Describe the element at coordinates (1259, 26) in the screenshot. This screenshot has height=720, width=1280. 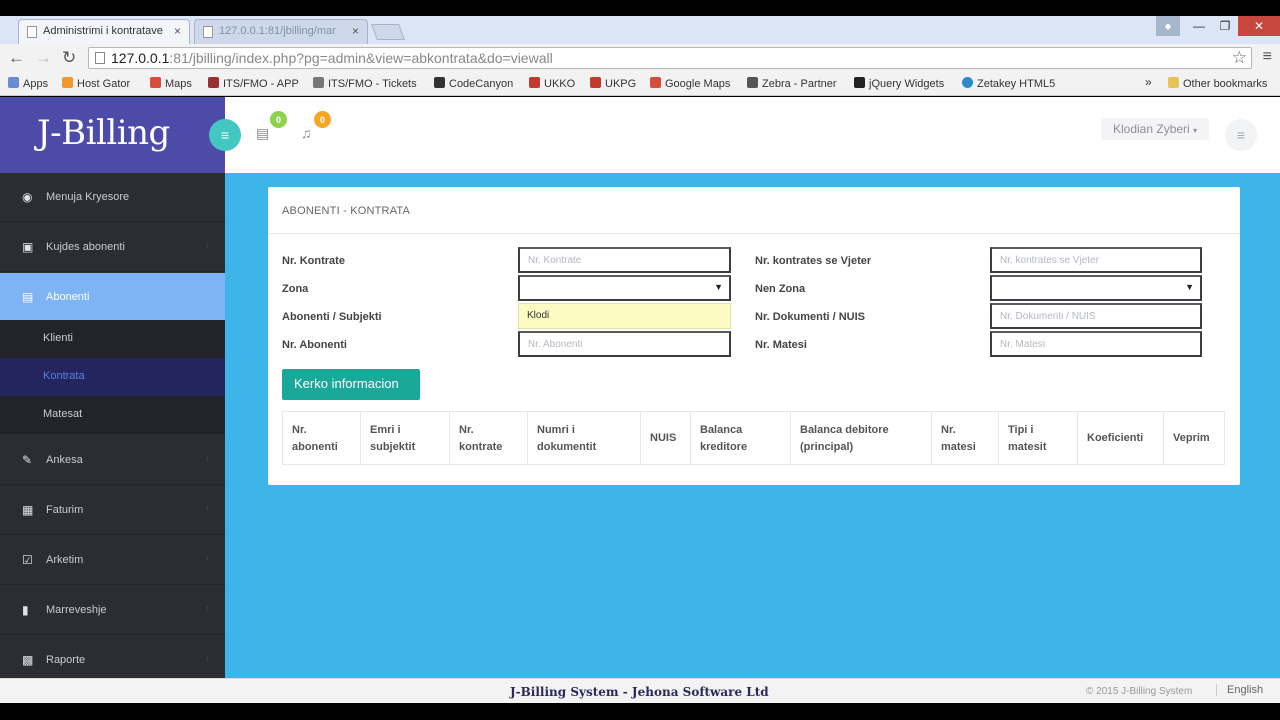
I see `window-close-icon: ✕` at that location.